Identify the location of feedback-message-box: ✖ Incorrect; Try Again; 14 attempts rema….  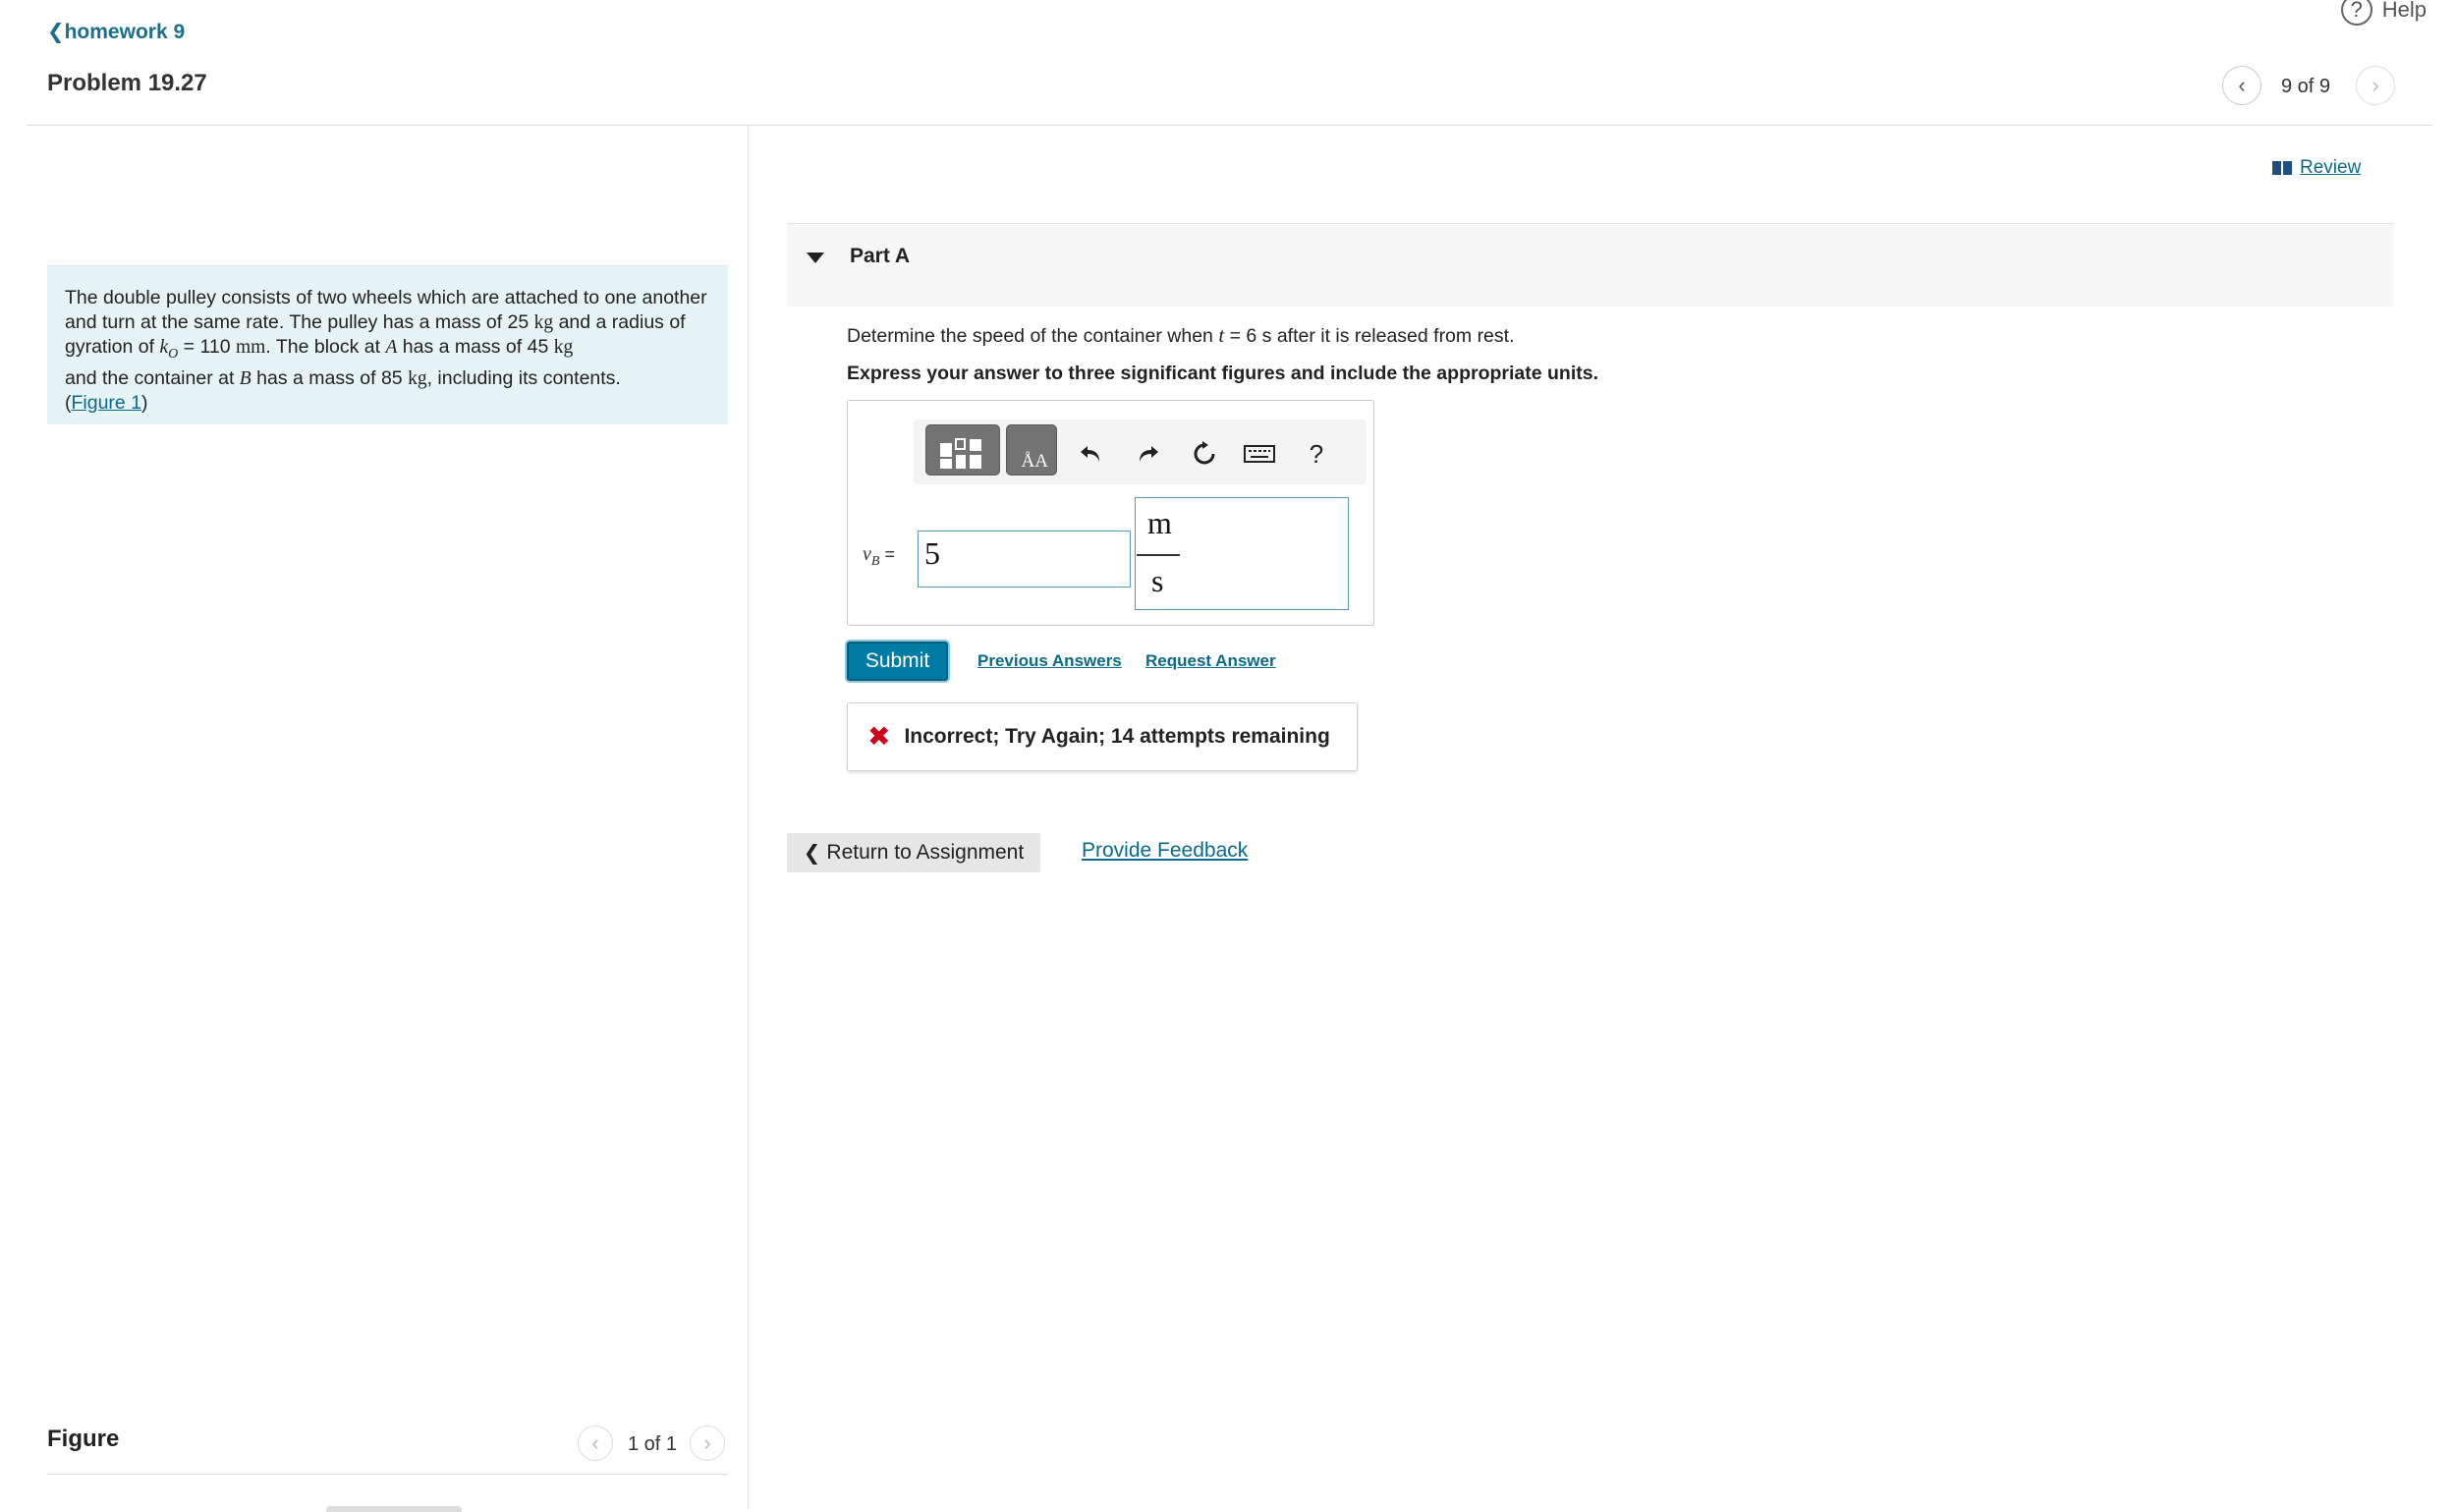
(1103, 736).